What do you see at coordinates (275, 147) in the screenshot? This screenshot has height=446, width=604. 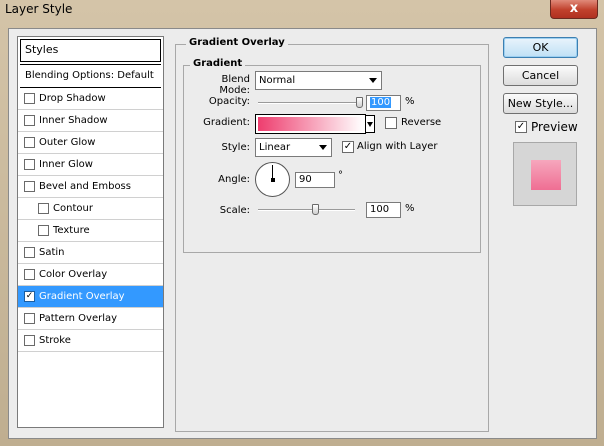 I see `style-value: Linear` at bounding box center [275, 147].